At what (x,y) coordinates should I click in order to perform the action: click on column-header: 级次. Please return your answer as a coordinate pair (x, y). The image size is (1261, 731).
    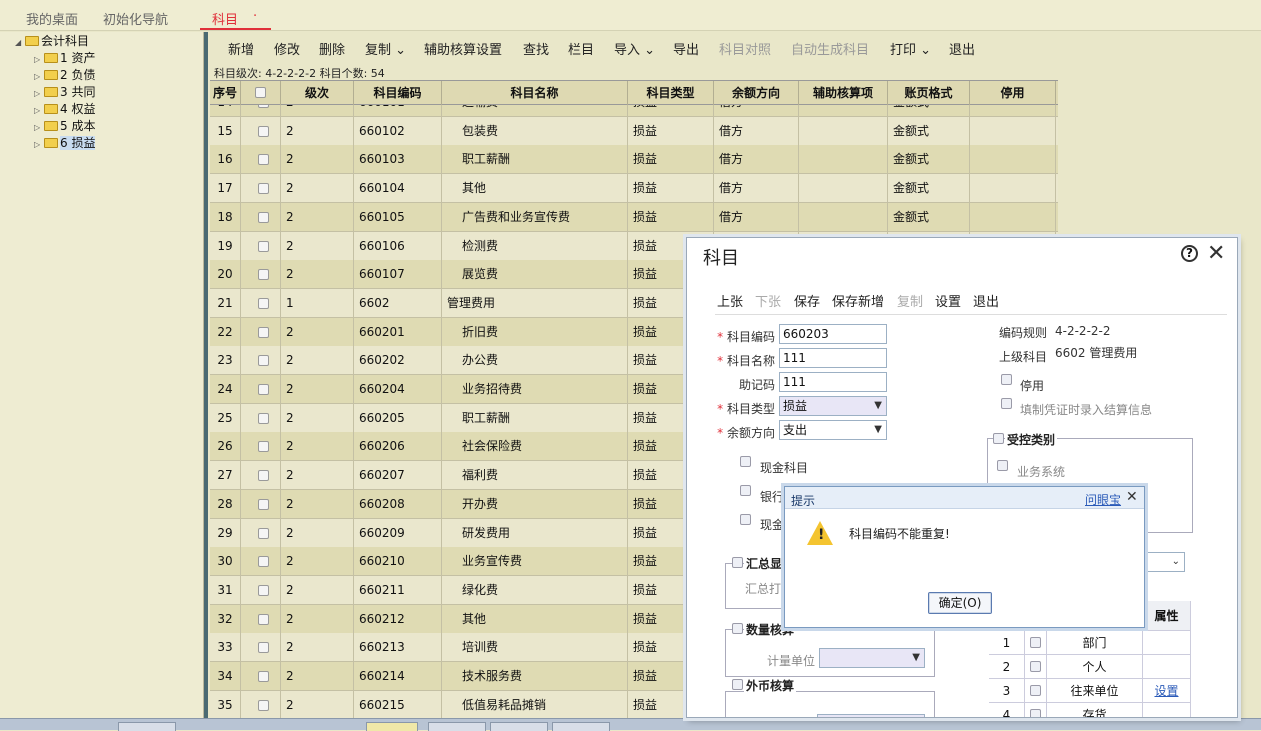
    Looking at the image, I should click on (317, 93).